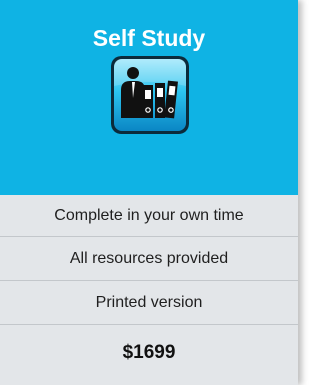  I want to click on plan-price: $1699, so click(149, 352).